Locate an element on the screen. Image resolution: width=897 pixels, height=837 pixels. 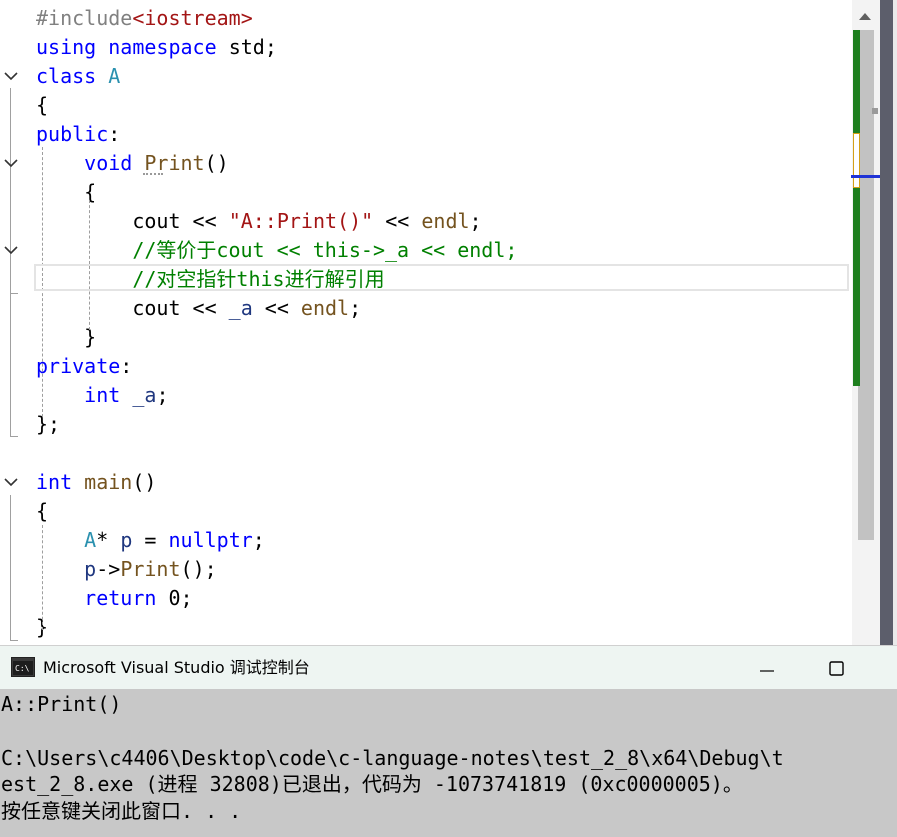
outline-print-end is located at coordinates (14, 293).